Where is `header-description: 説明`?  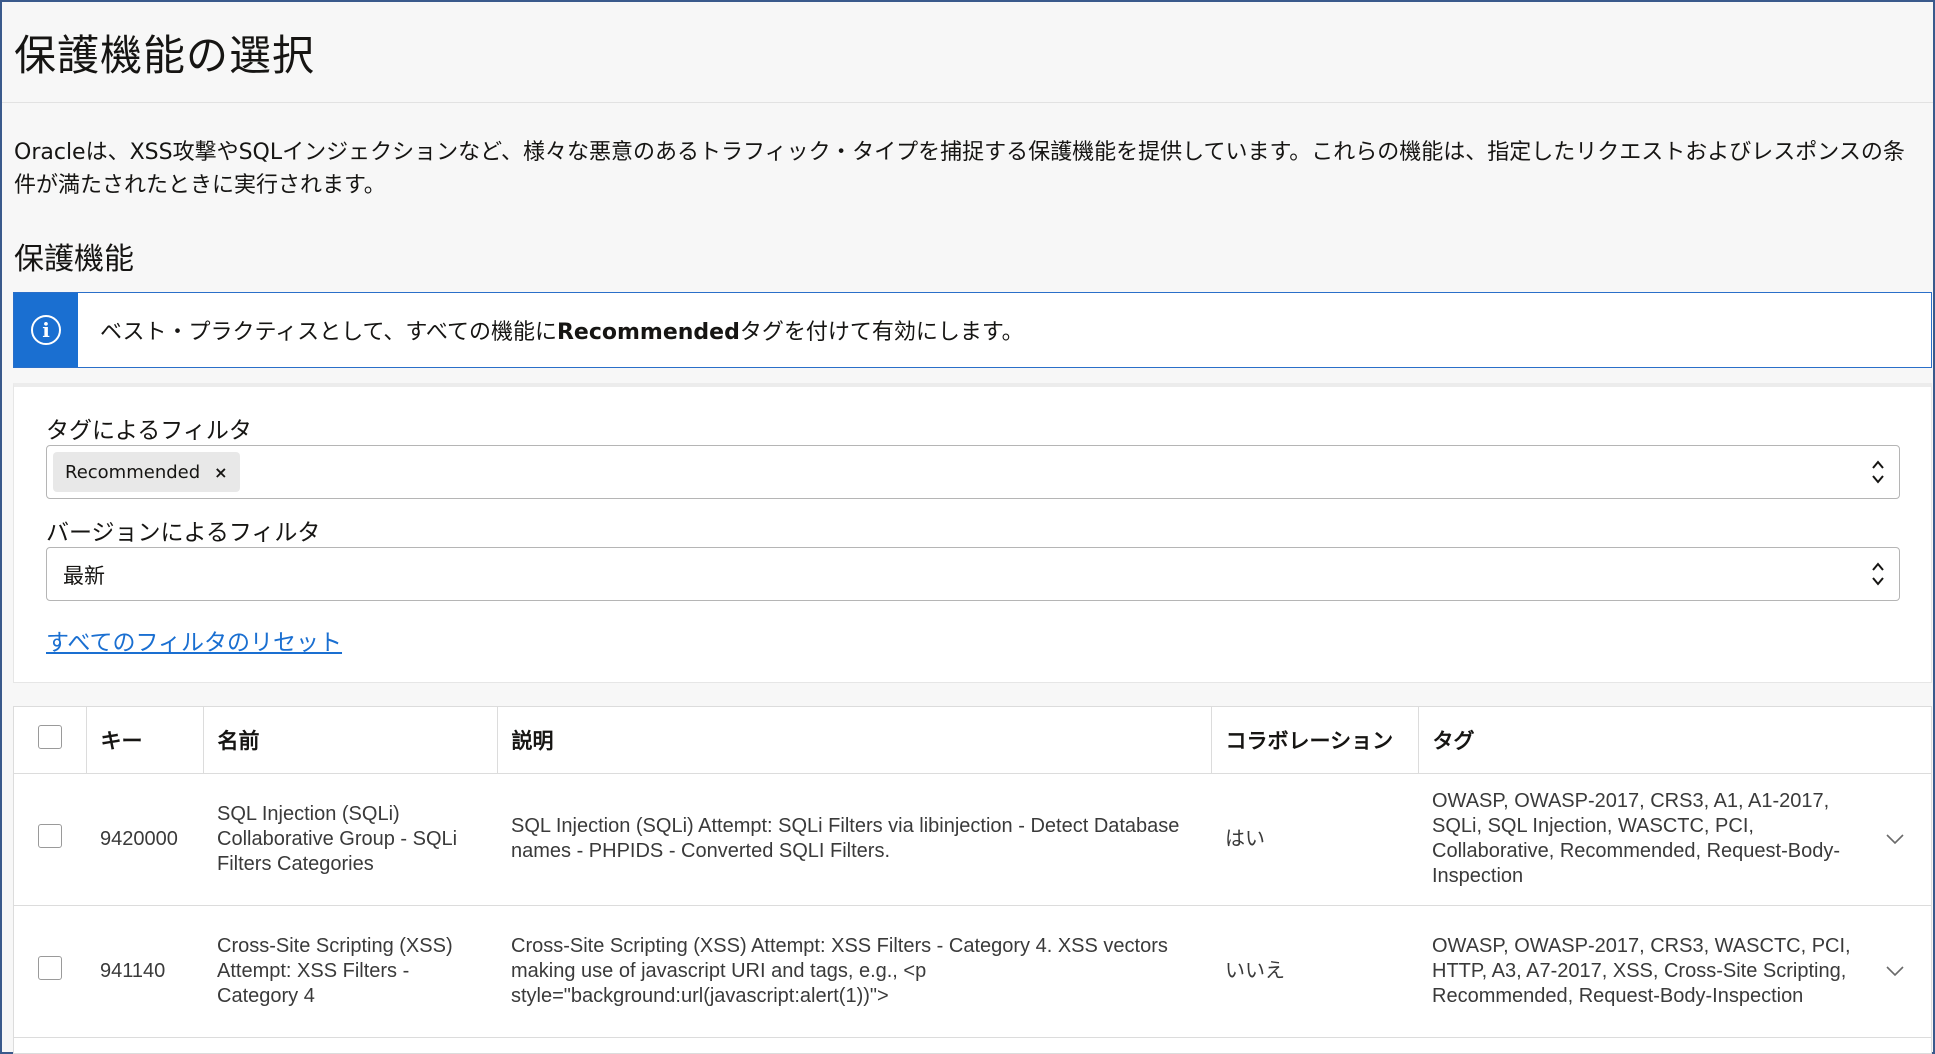 header-description: 説明 is located at coordinates (854, 740).